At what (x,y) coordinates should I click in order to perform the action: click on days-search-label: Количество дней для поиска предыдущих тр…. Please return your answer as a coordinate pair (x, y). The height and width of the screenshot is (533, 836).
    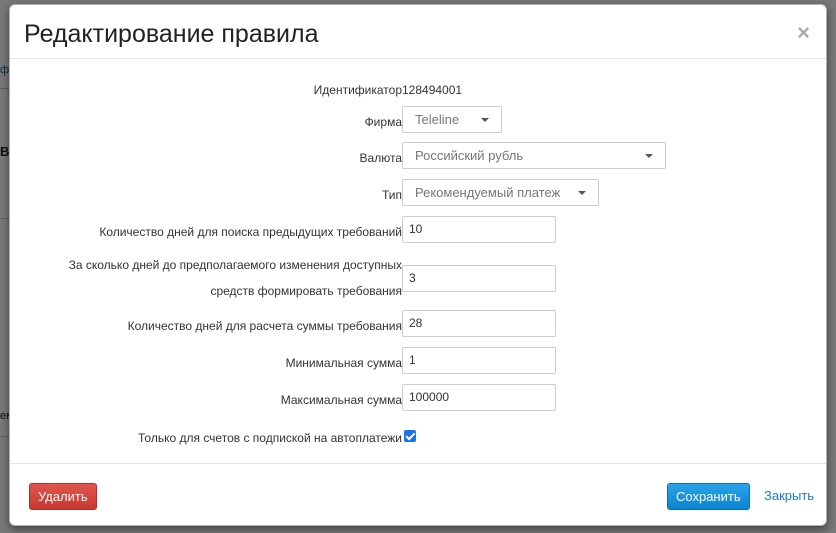
    Looking at the image, I should click on (250, 232).